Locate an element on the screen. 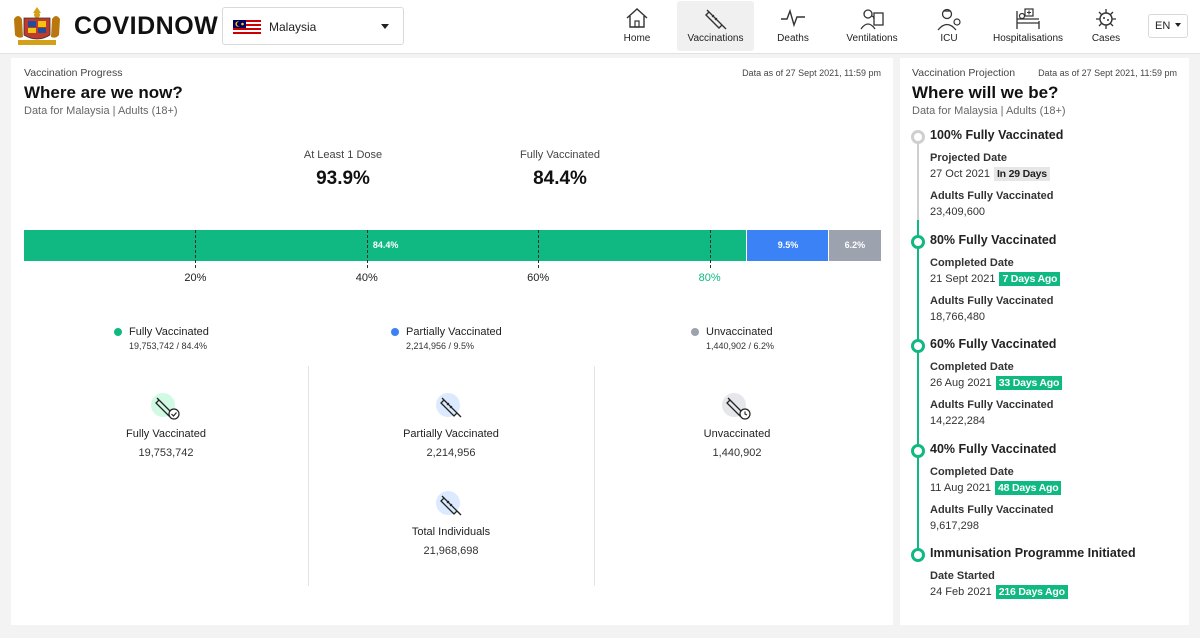  milestone-title: 60% Fully Vaccinated is located at coordinates (993, 344).